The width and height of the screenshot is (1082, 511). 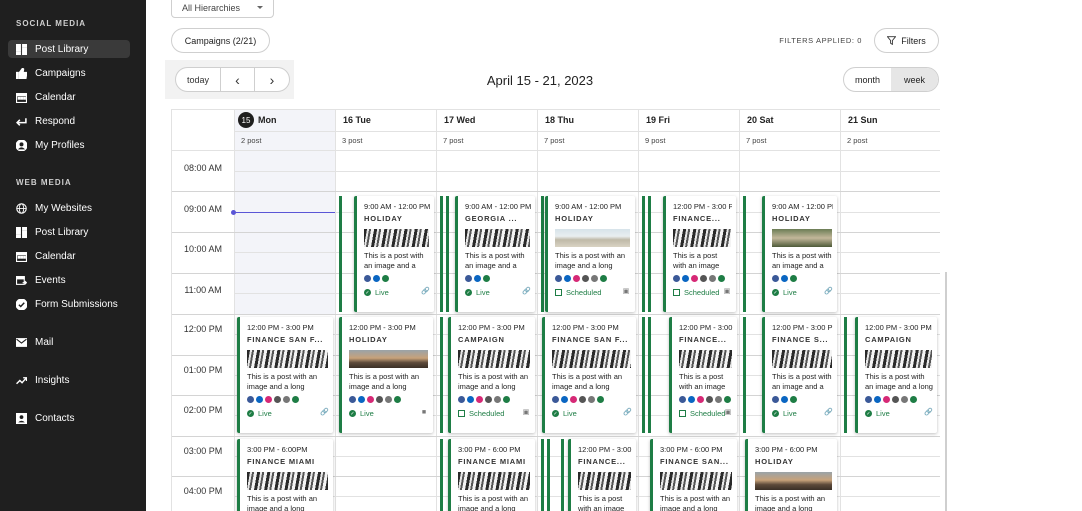 I want to click on check-icon: ✓, so click(x=555, y=413).